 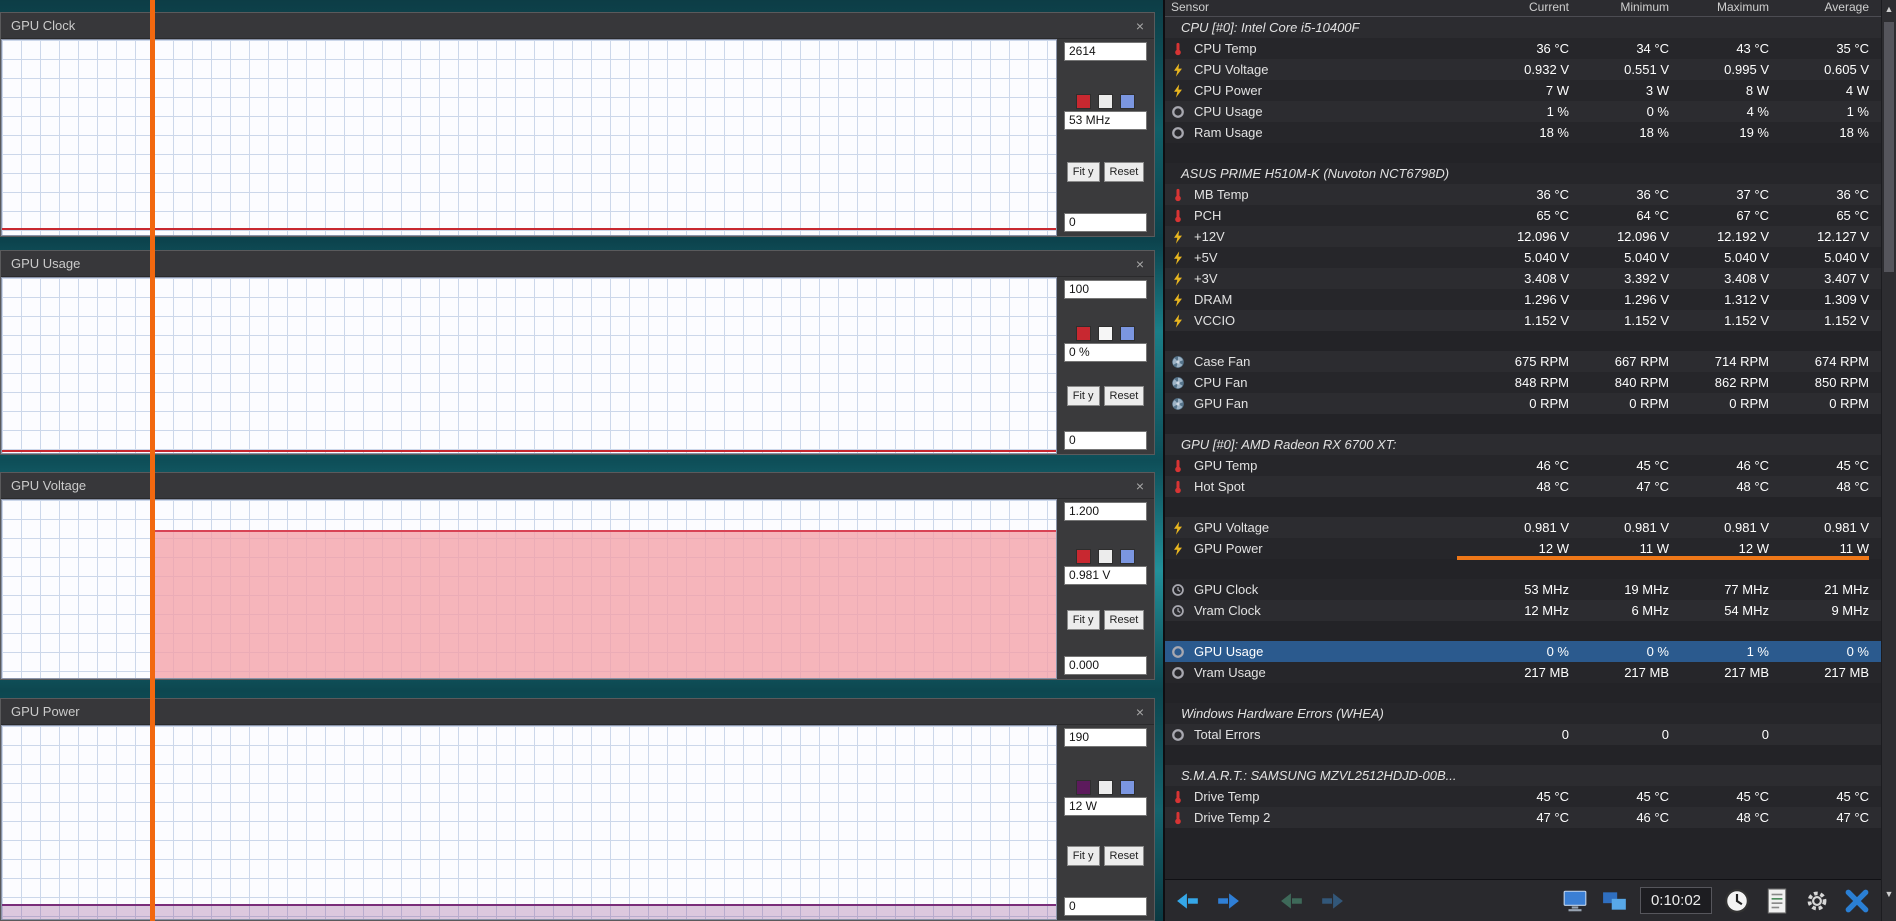 I want to click on scrollbar-thumb, so click(x=1889, y=147).